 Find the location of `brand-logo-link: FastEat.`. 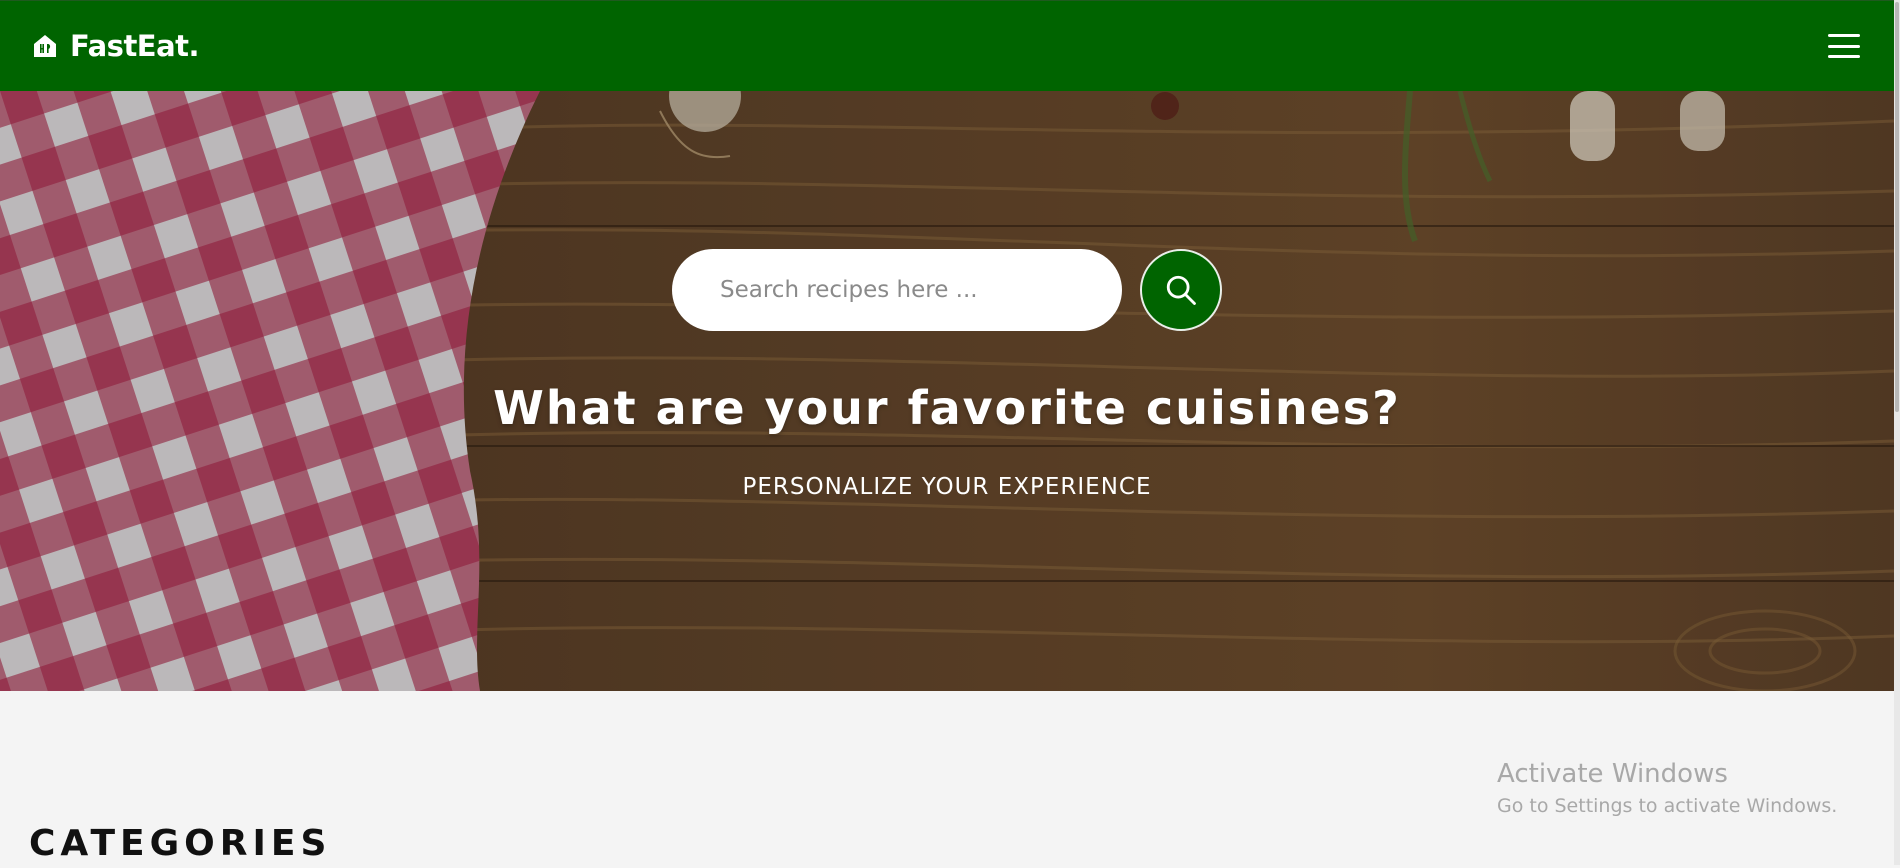

brand-logo-link: FastEat. is located at coordinates (116, 46).